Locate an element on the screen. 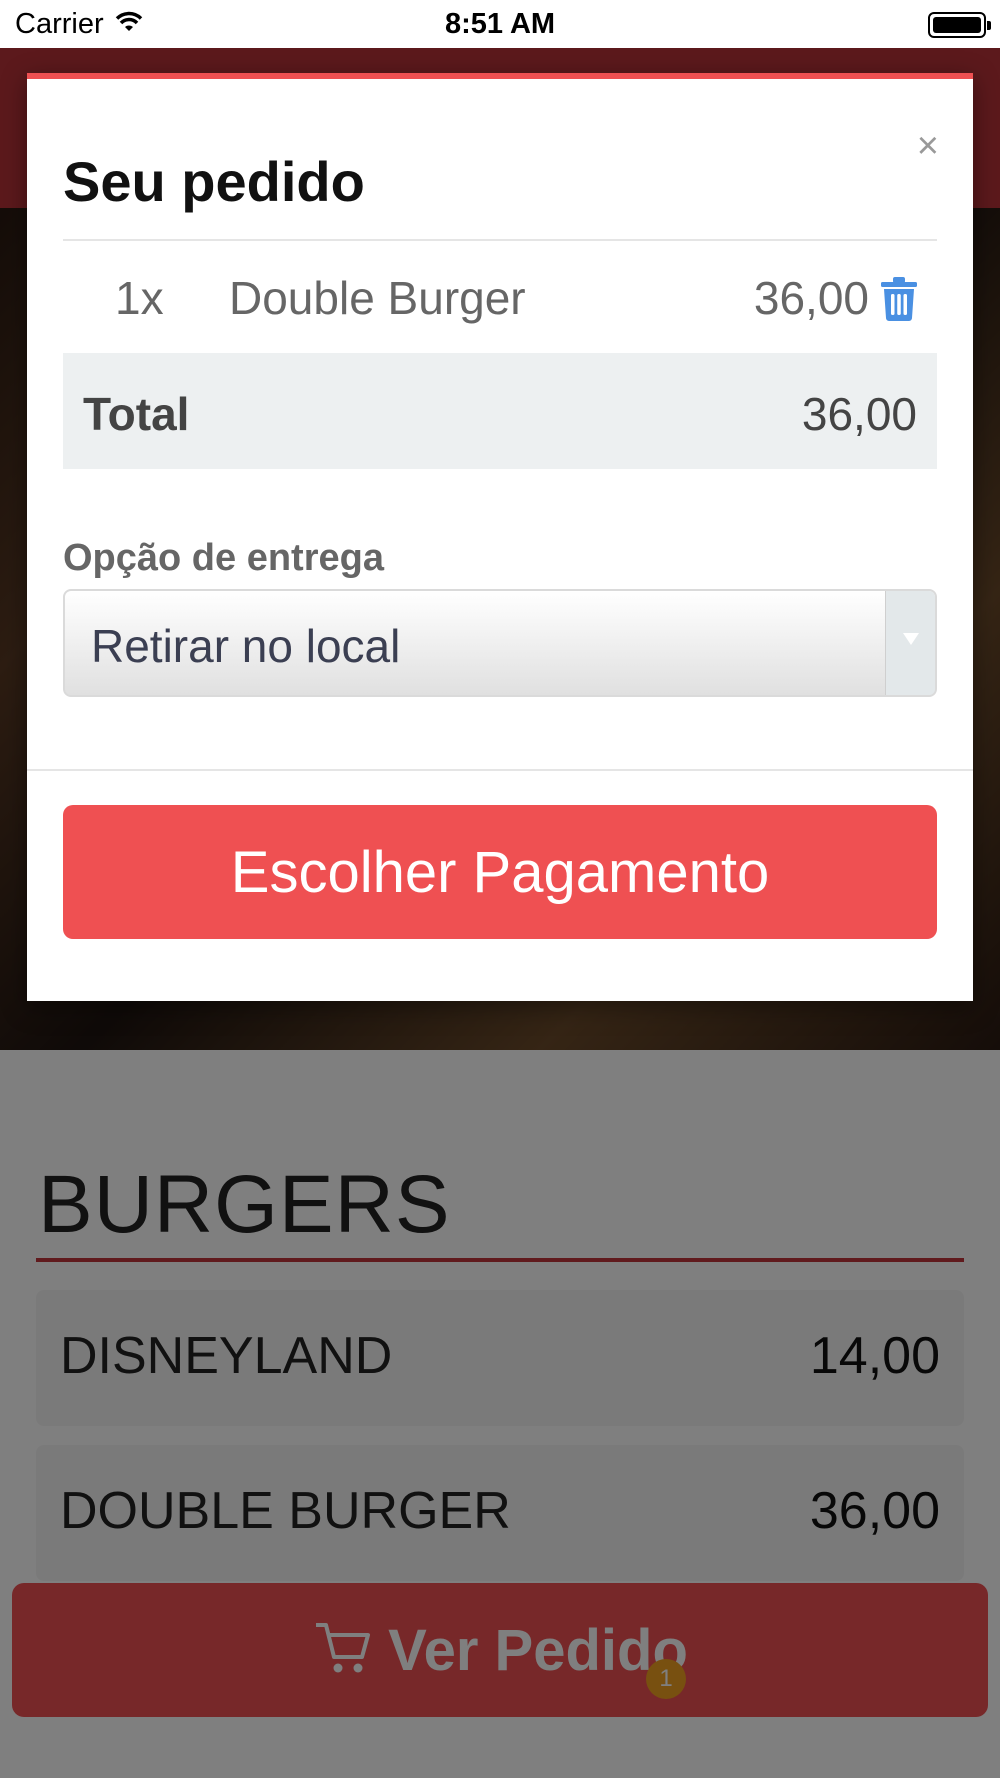  delivery-option-label: Opção de entrega is located at coordinates (223, 558).